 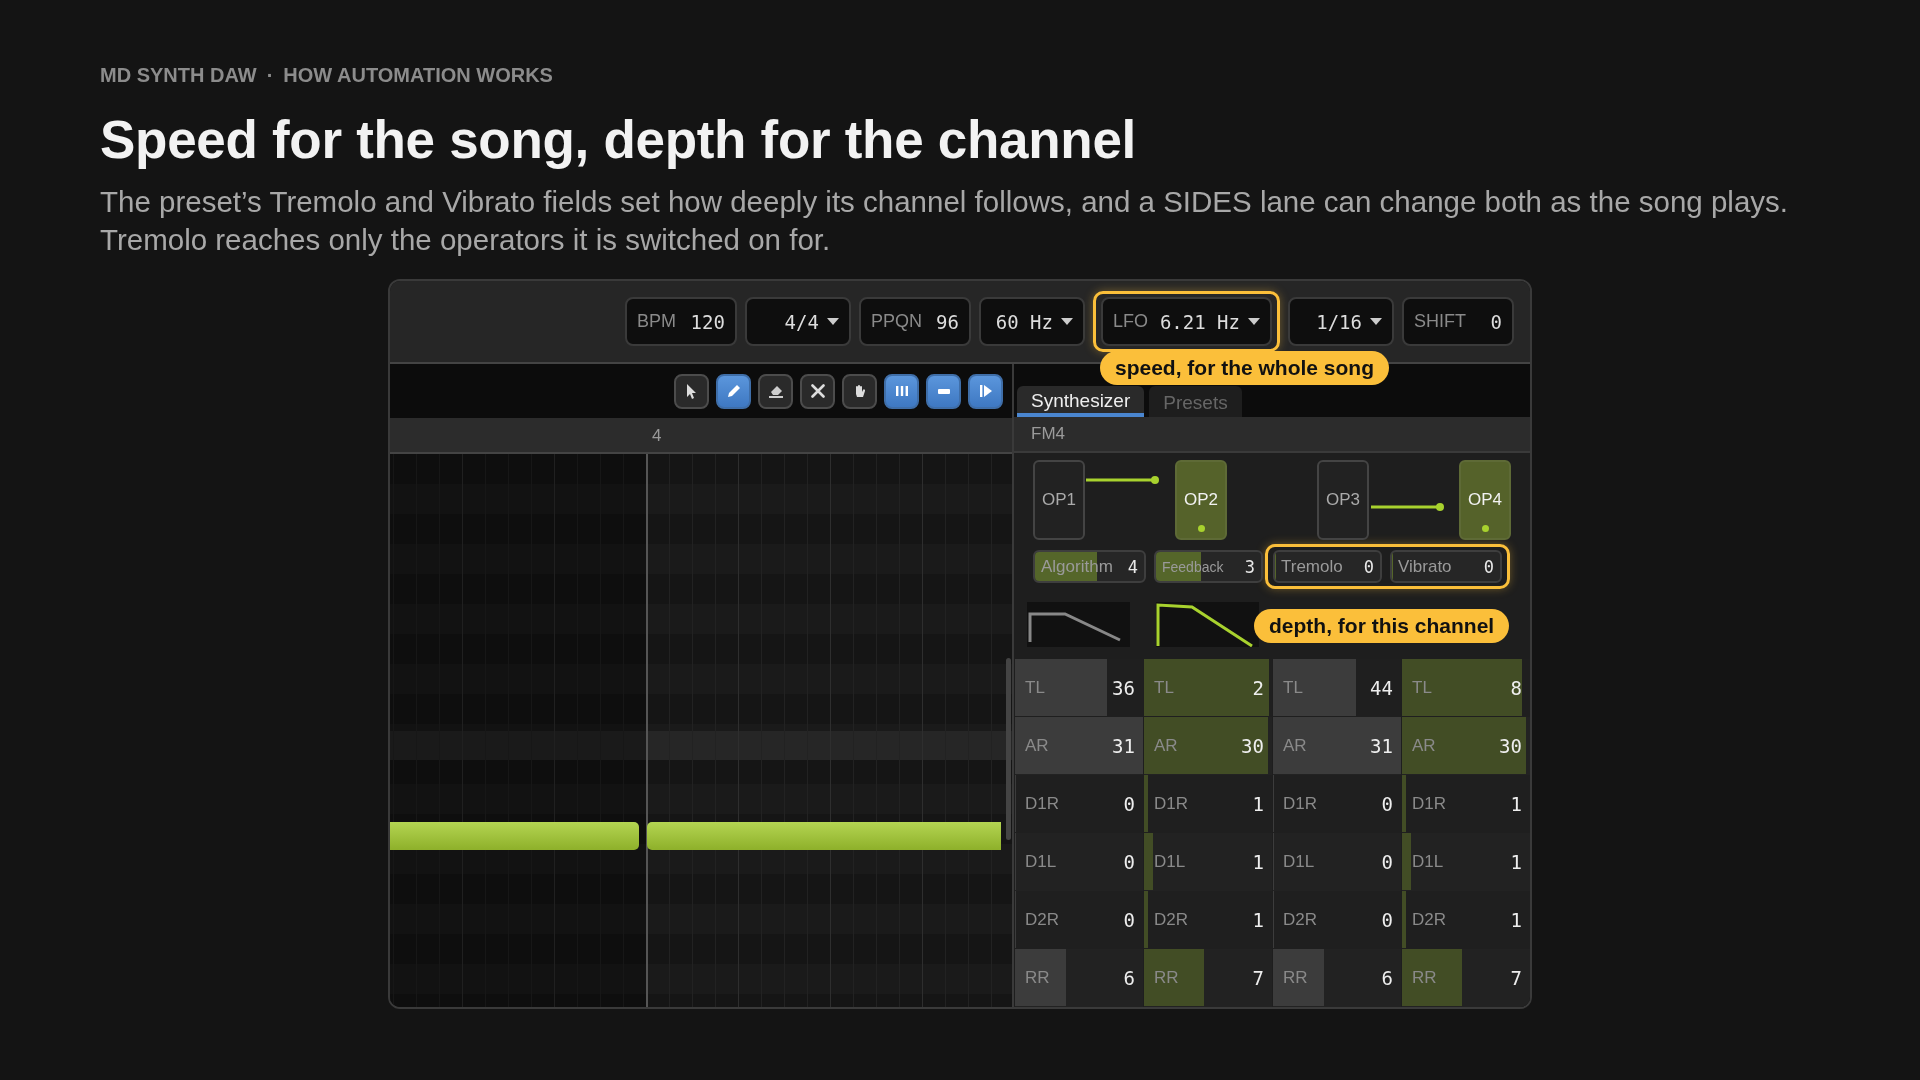 I want to click on param-slider: Tremolo 0, so click(x=1327, y=567).